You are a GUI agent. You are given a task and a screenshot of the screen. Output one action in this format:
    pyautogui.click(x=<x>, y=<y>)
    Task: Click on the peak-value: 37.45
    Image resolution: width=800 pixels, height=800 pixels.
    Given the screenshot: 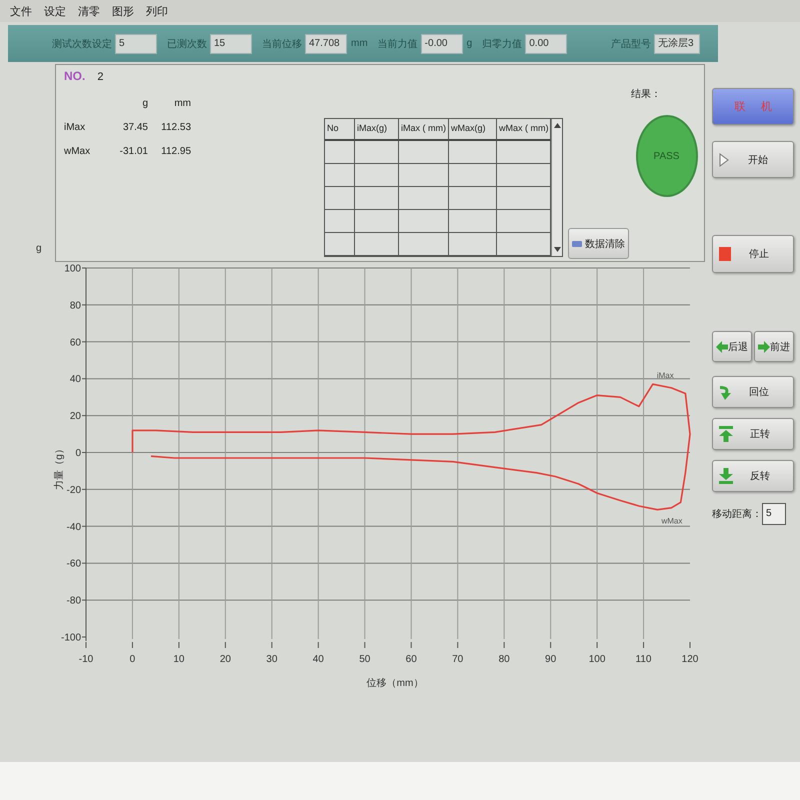 What is the action you would take?
    pyautogui.click(x=135, y=128)
    